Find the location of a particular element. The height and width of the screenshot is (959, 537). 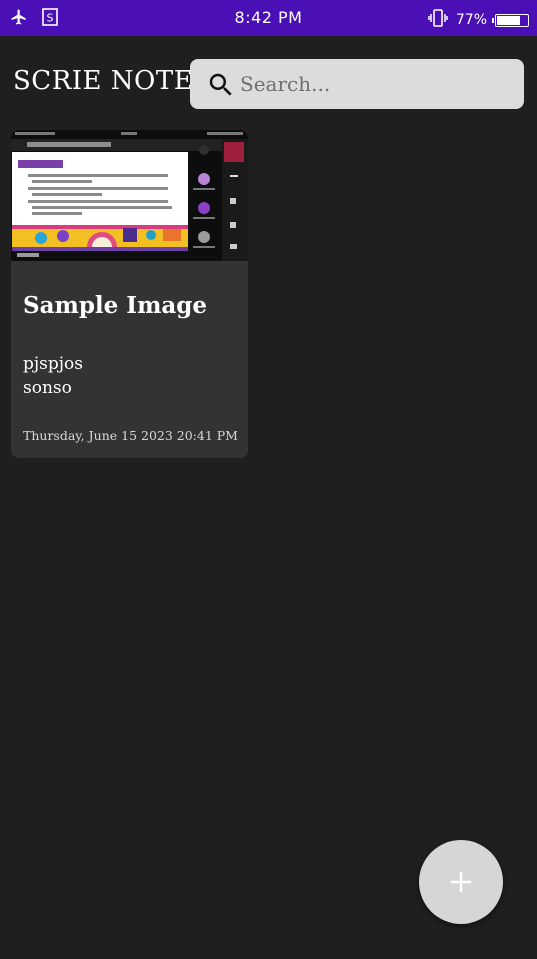

plus-icon is located at coordinates (461, 882).